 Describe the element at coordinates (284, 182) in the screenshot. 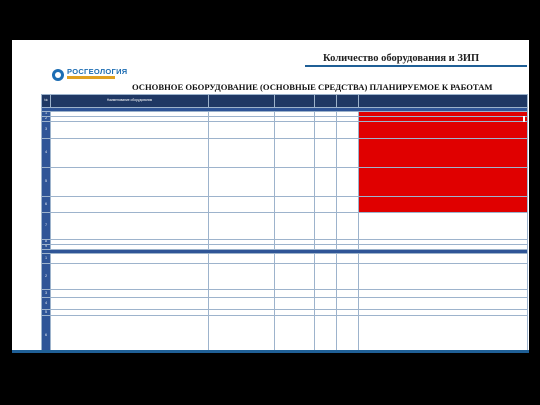

I see `table-row: 5` at that location.